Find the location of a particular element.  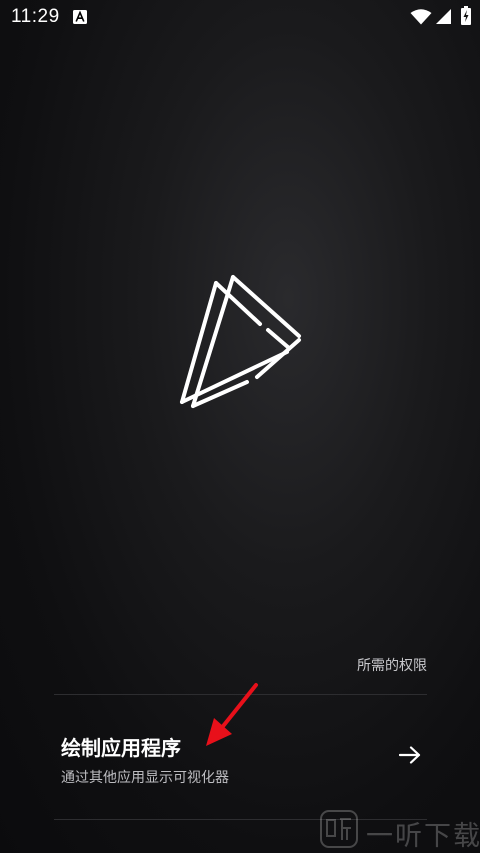

wifi-icon is located at coordinates (421, 17).